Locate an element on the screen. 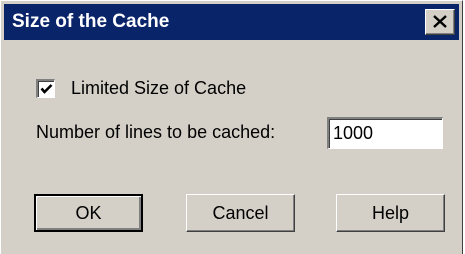  ok-button: OK is located at coordinates (88, 213).